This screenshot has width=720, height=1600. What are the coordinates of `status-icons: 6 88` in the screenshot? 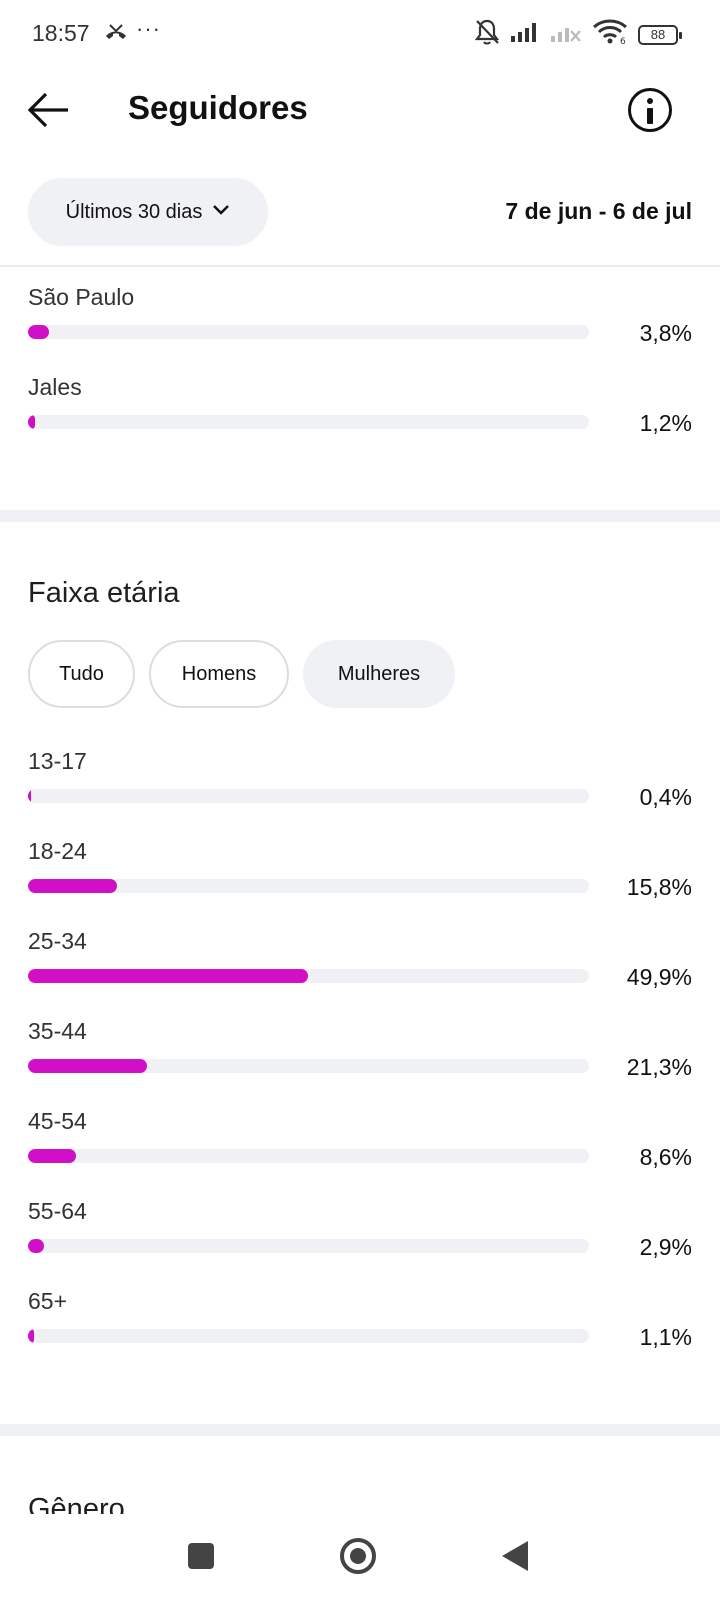 It's located at (578, 34).